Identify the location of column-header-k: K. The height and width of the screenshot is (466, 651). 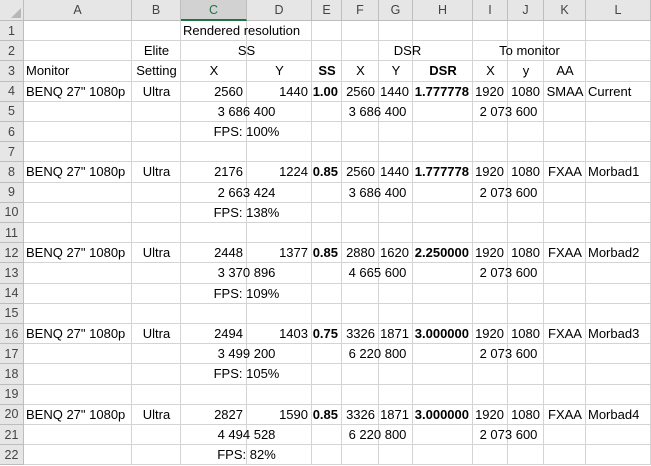
(565, 10).